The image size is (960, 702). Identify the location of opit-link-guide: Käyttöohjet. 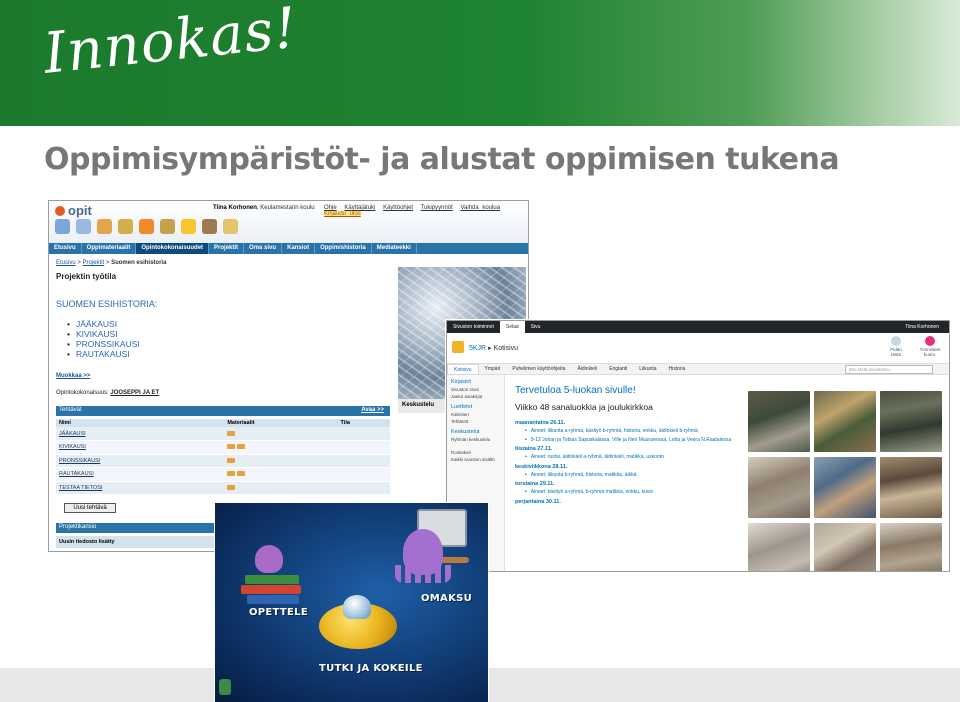
(398, 208).